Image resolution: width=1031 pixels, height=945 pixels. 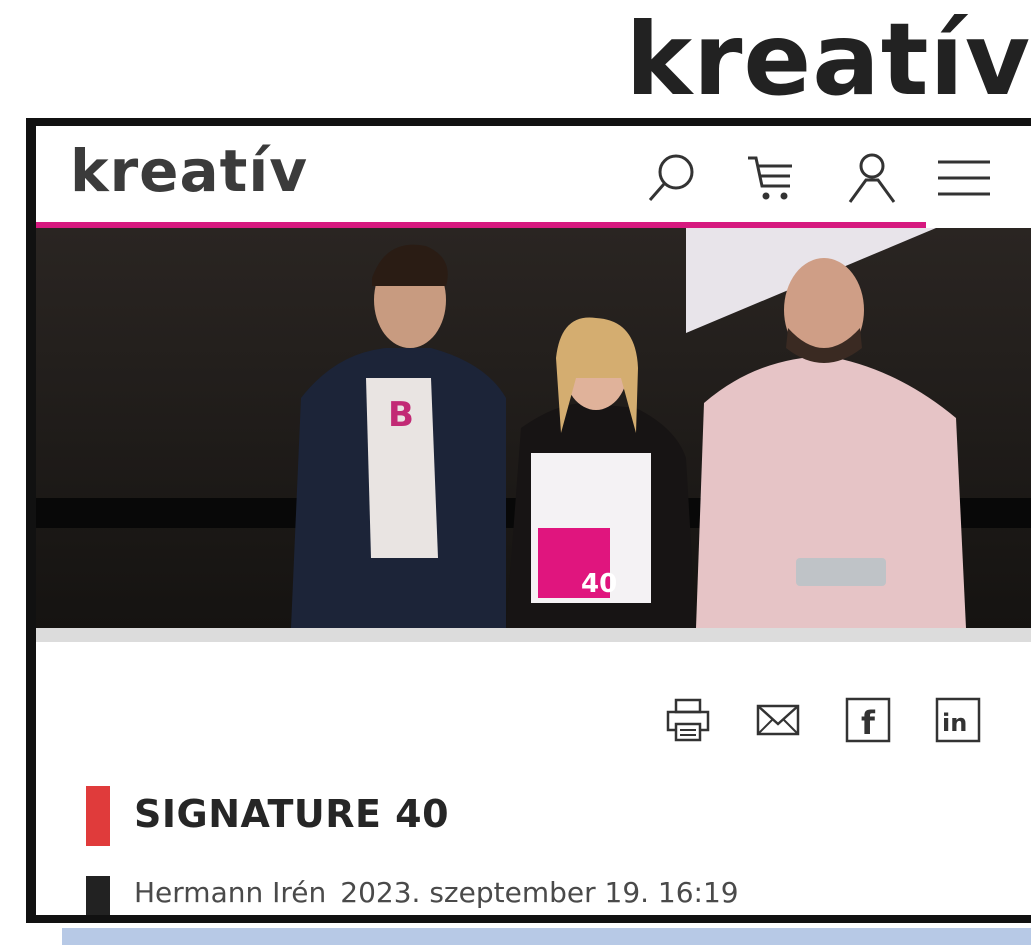 I want to click on article-date: 2023. szeptember 19. 16:19, so click(x=539, y=892).